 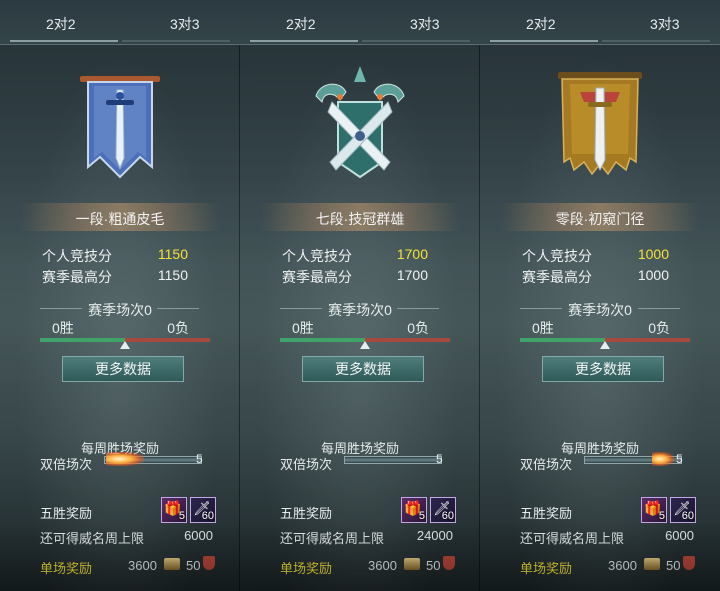 What do you see at coordinates (172, 275) in the screenshot?
I see `season-high-value: 1150` at bounding box center [172, 275].